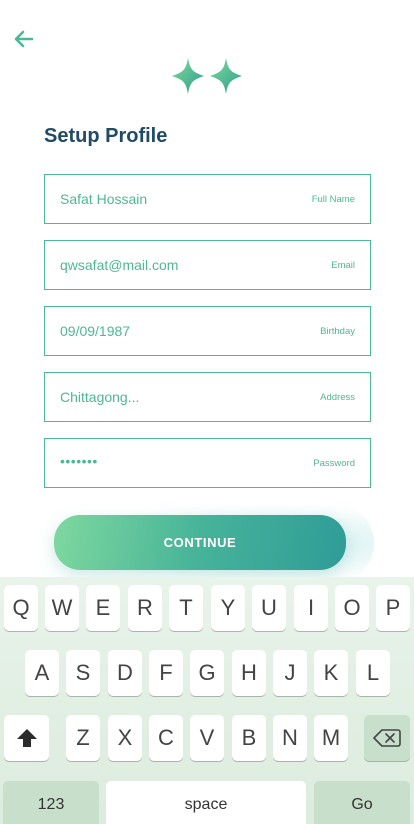 This screenshot has width=414, height=824. Describe the element at coordinates (95, 331) in the screenshot. I see `birthday-value: 09/09/1987` at that location.